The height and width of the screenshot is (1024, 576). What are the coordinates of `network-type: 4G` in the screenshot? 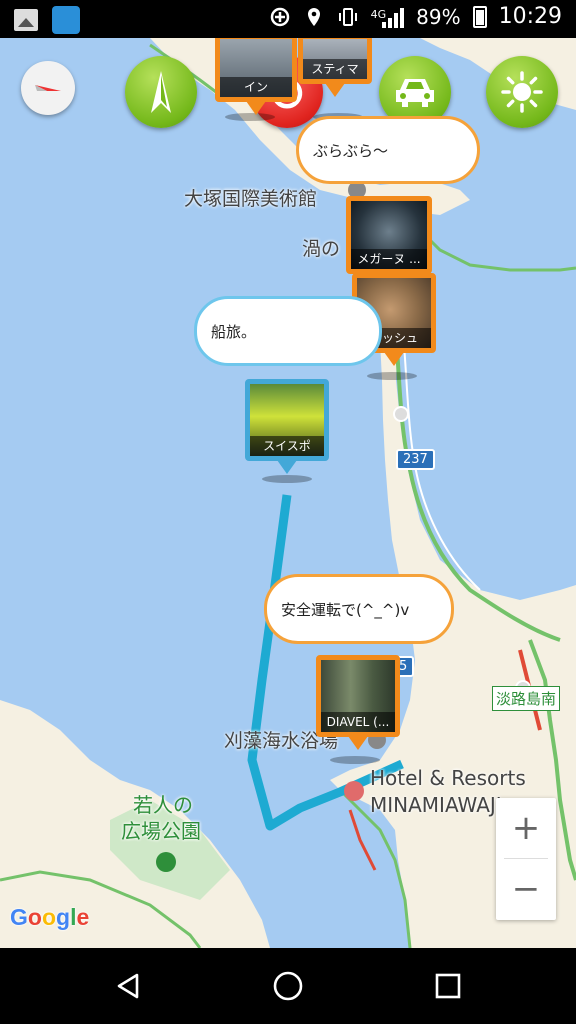 It's located at (378, 14).